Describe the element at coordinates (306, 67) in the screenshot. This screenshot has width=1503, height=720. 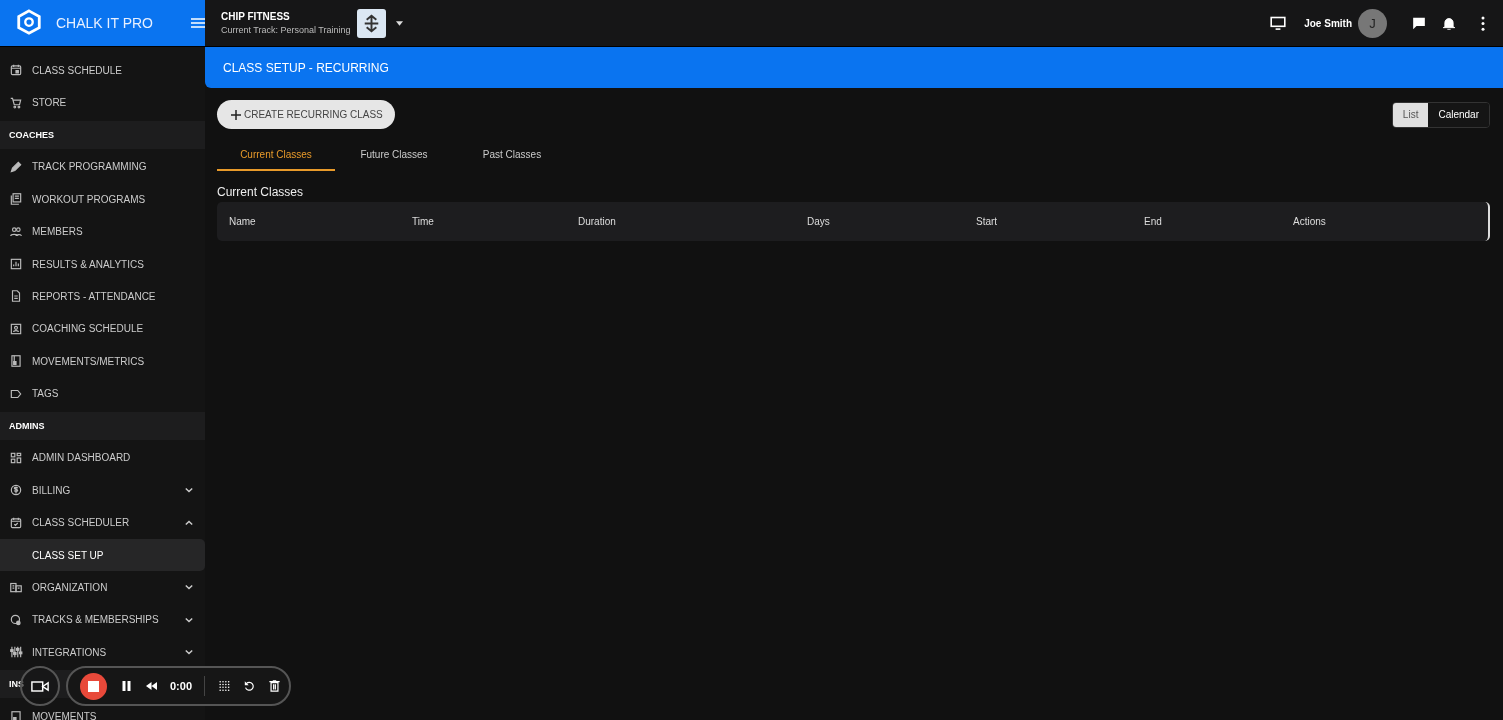
I see `page-title: CLASS SETUP - RECURRING` at that location.